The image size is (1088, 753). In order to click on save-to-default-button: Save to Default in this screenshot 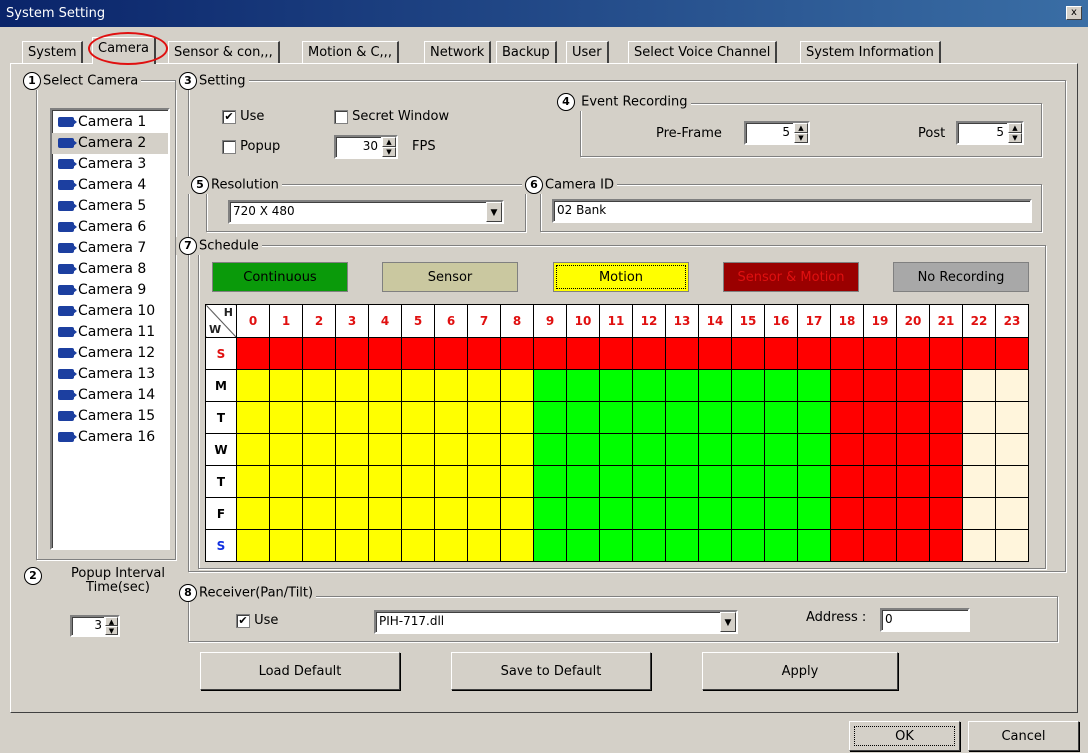, I will do `click(551, 671)`.